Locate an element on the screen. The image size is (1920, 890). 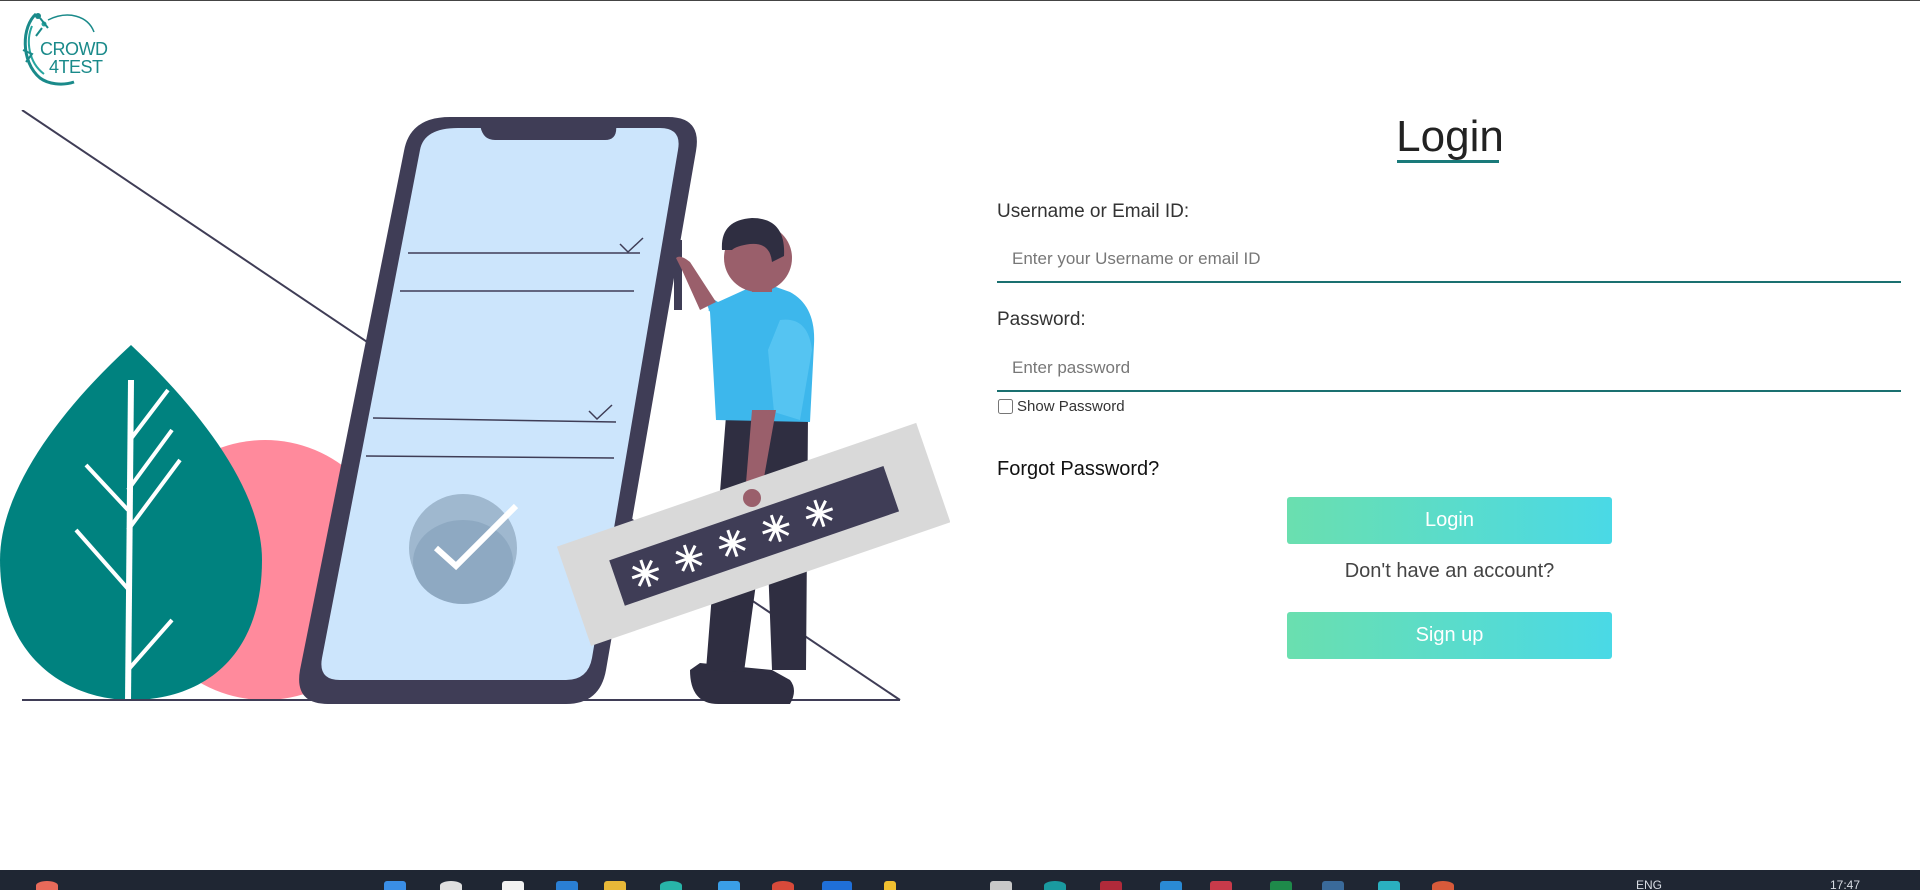
logo-text: CROWD 4TEST is located at coordinates (74, 58).